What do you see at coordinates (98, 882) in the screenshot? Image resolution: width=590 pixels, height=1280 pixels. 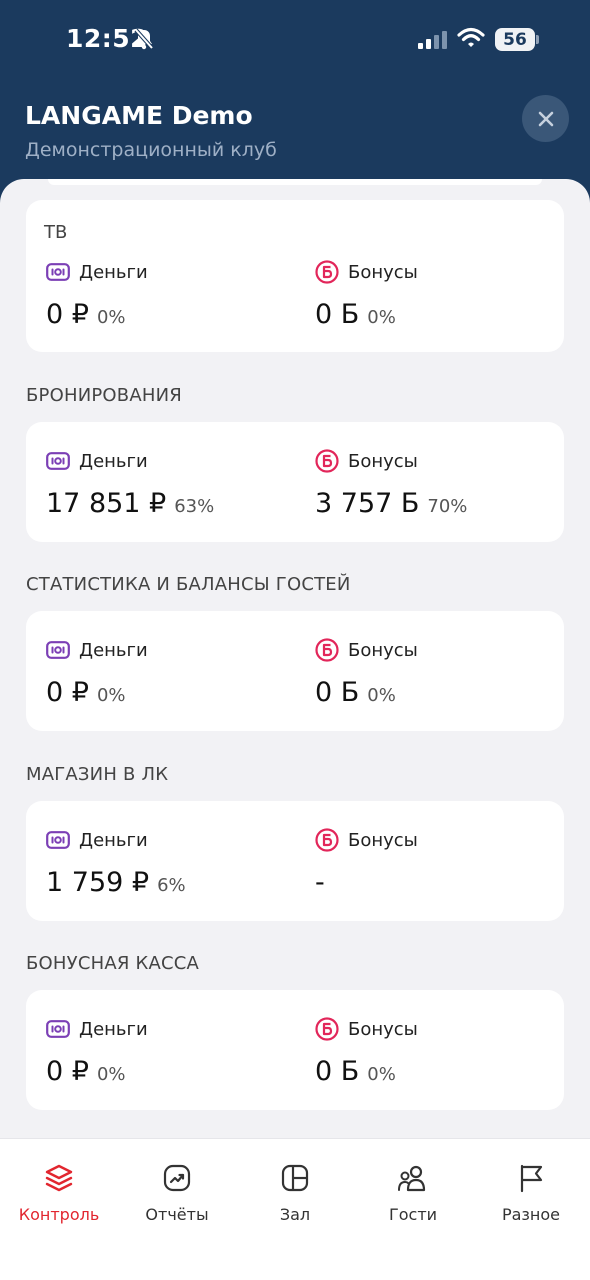 I see `money-value: 1 759 ₽` at bounding box center [98, 882].